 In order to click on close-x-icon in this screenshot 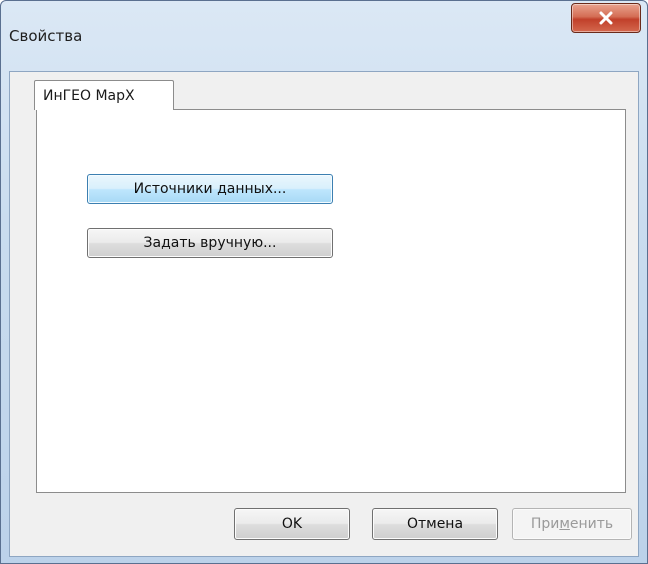, I will do `click(606, 18)`.